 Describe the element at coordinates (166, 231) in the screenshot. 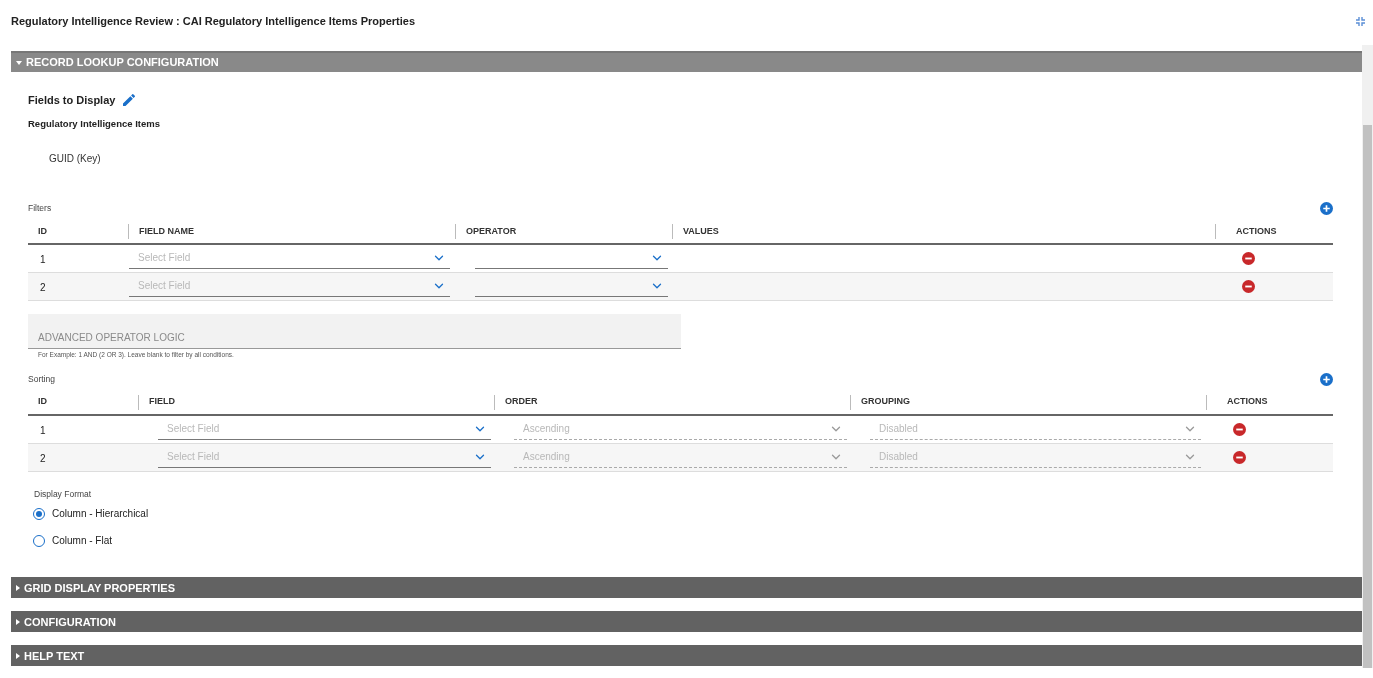

I see `column-header: FIELD NAME` at that location.